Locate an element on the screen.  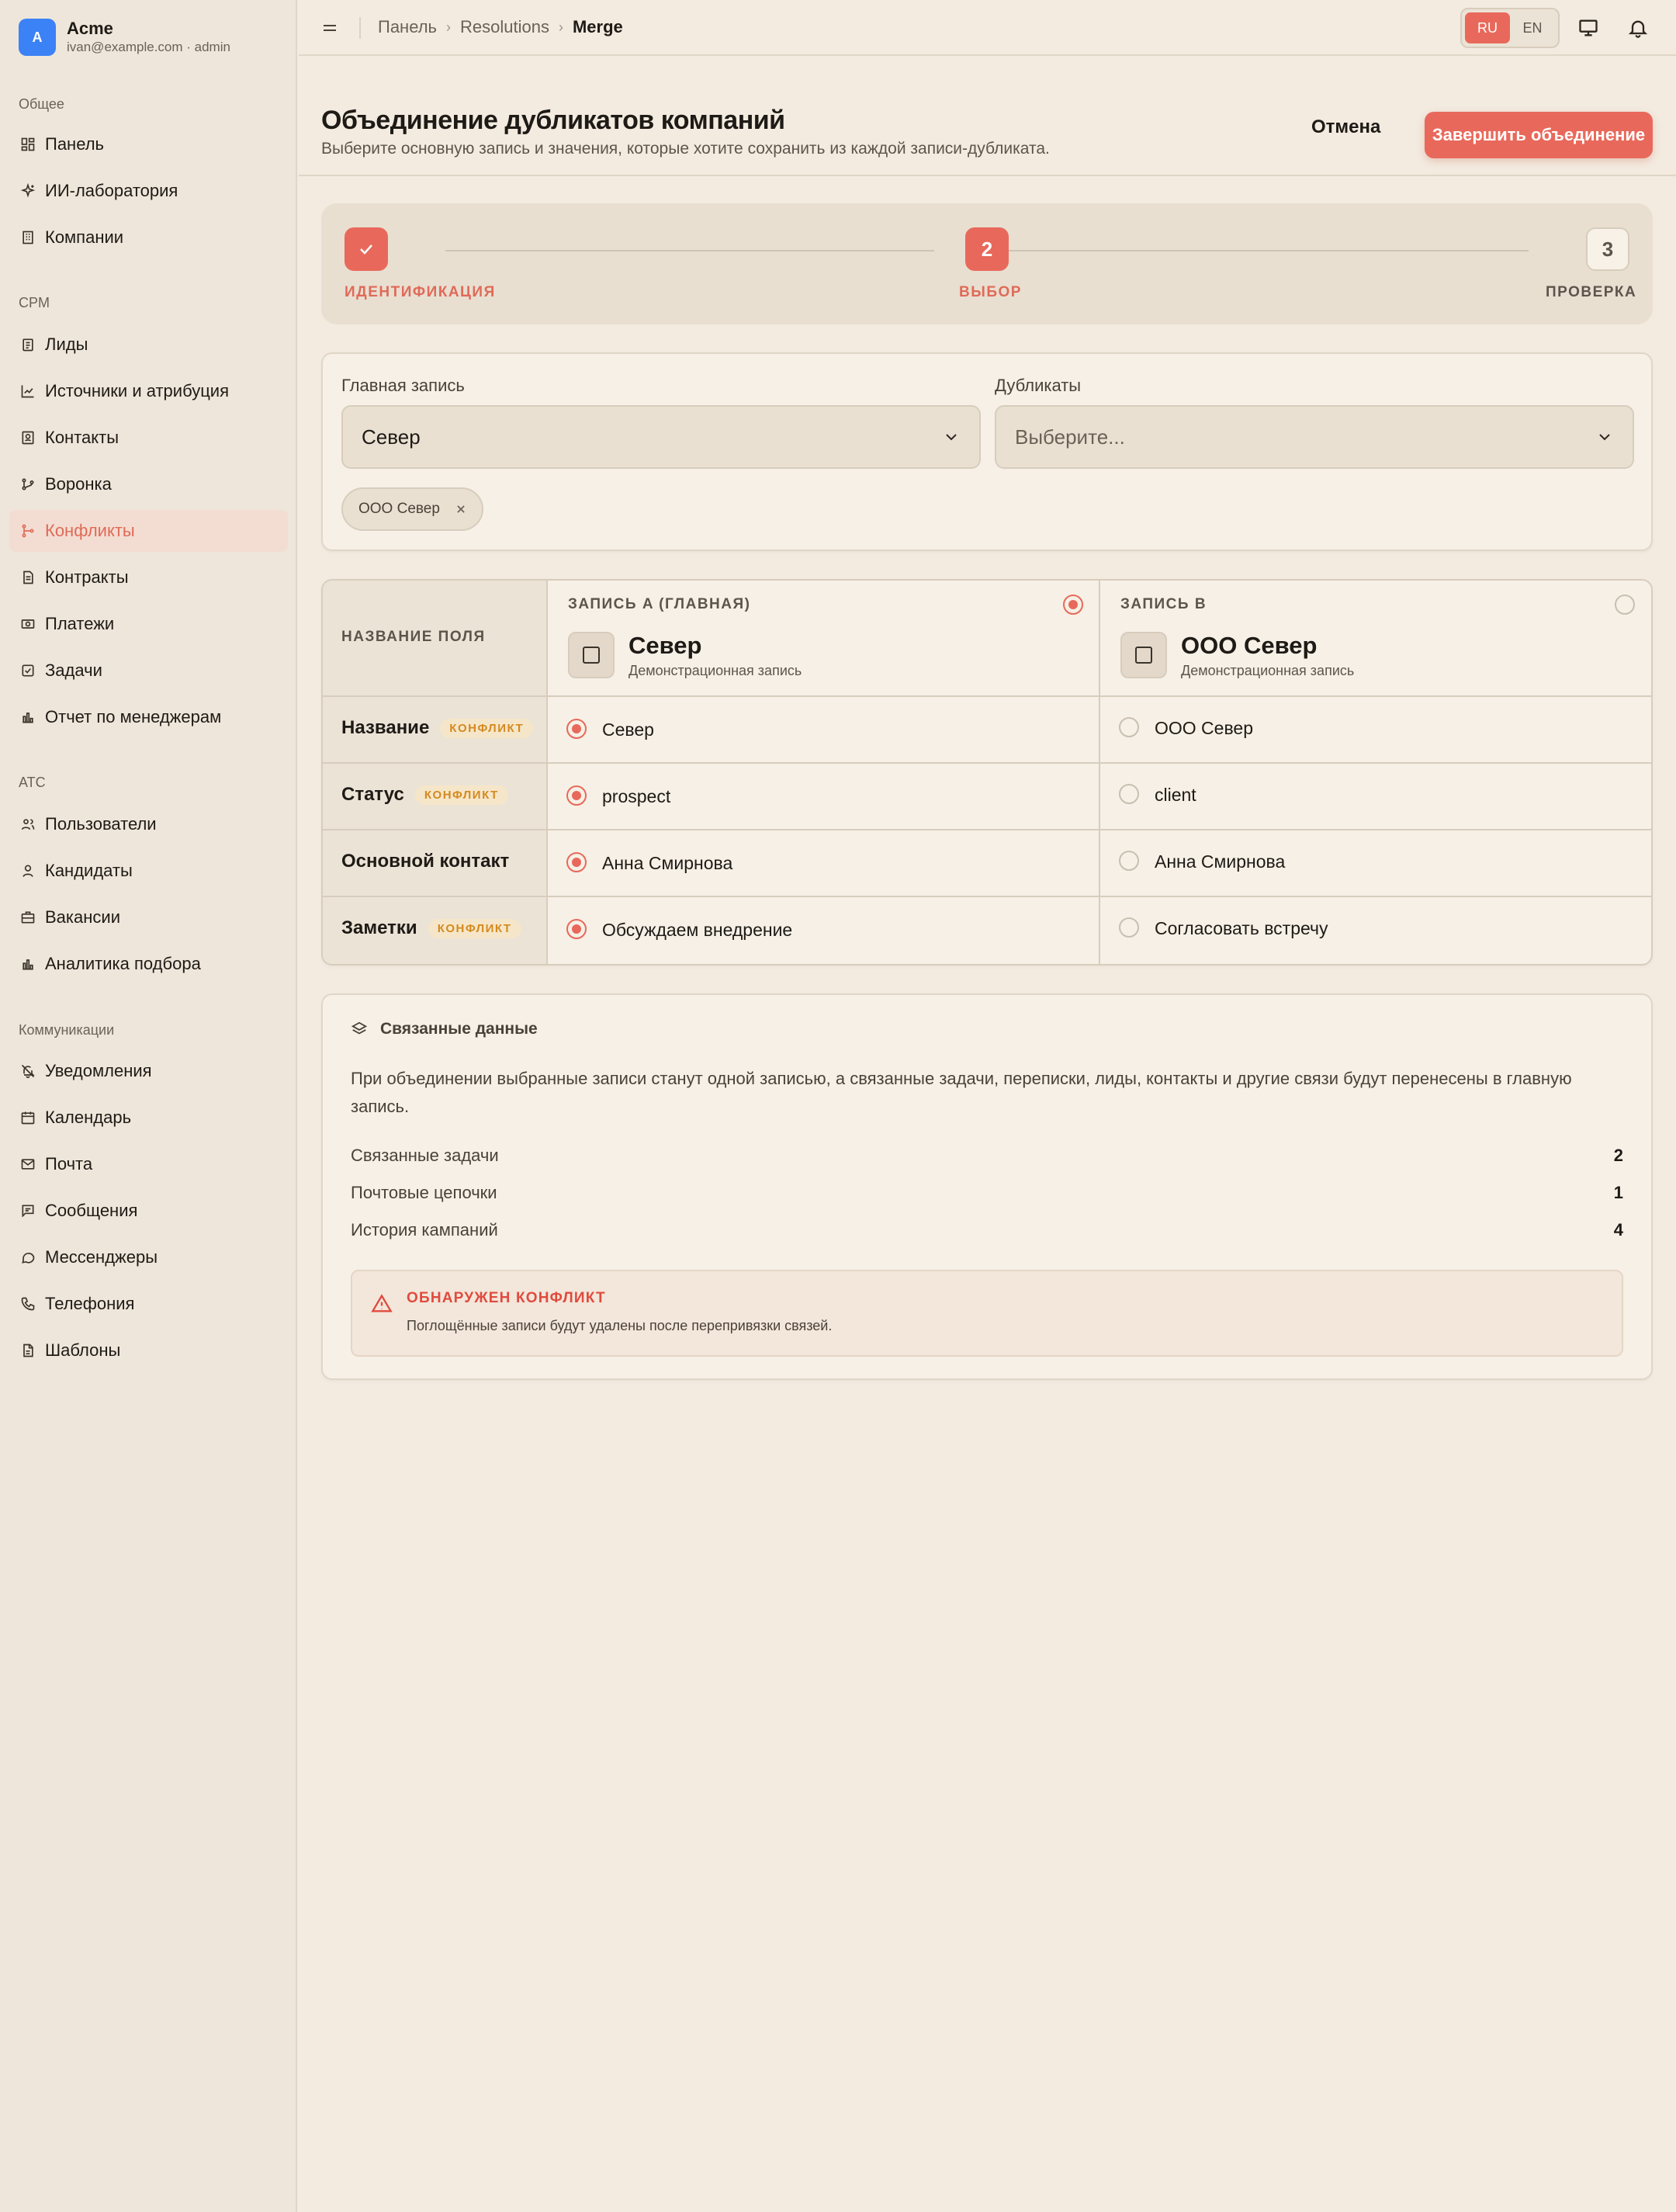
sidebar-item-payments: Платежи is located at coordinates (148, 624).